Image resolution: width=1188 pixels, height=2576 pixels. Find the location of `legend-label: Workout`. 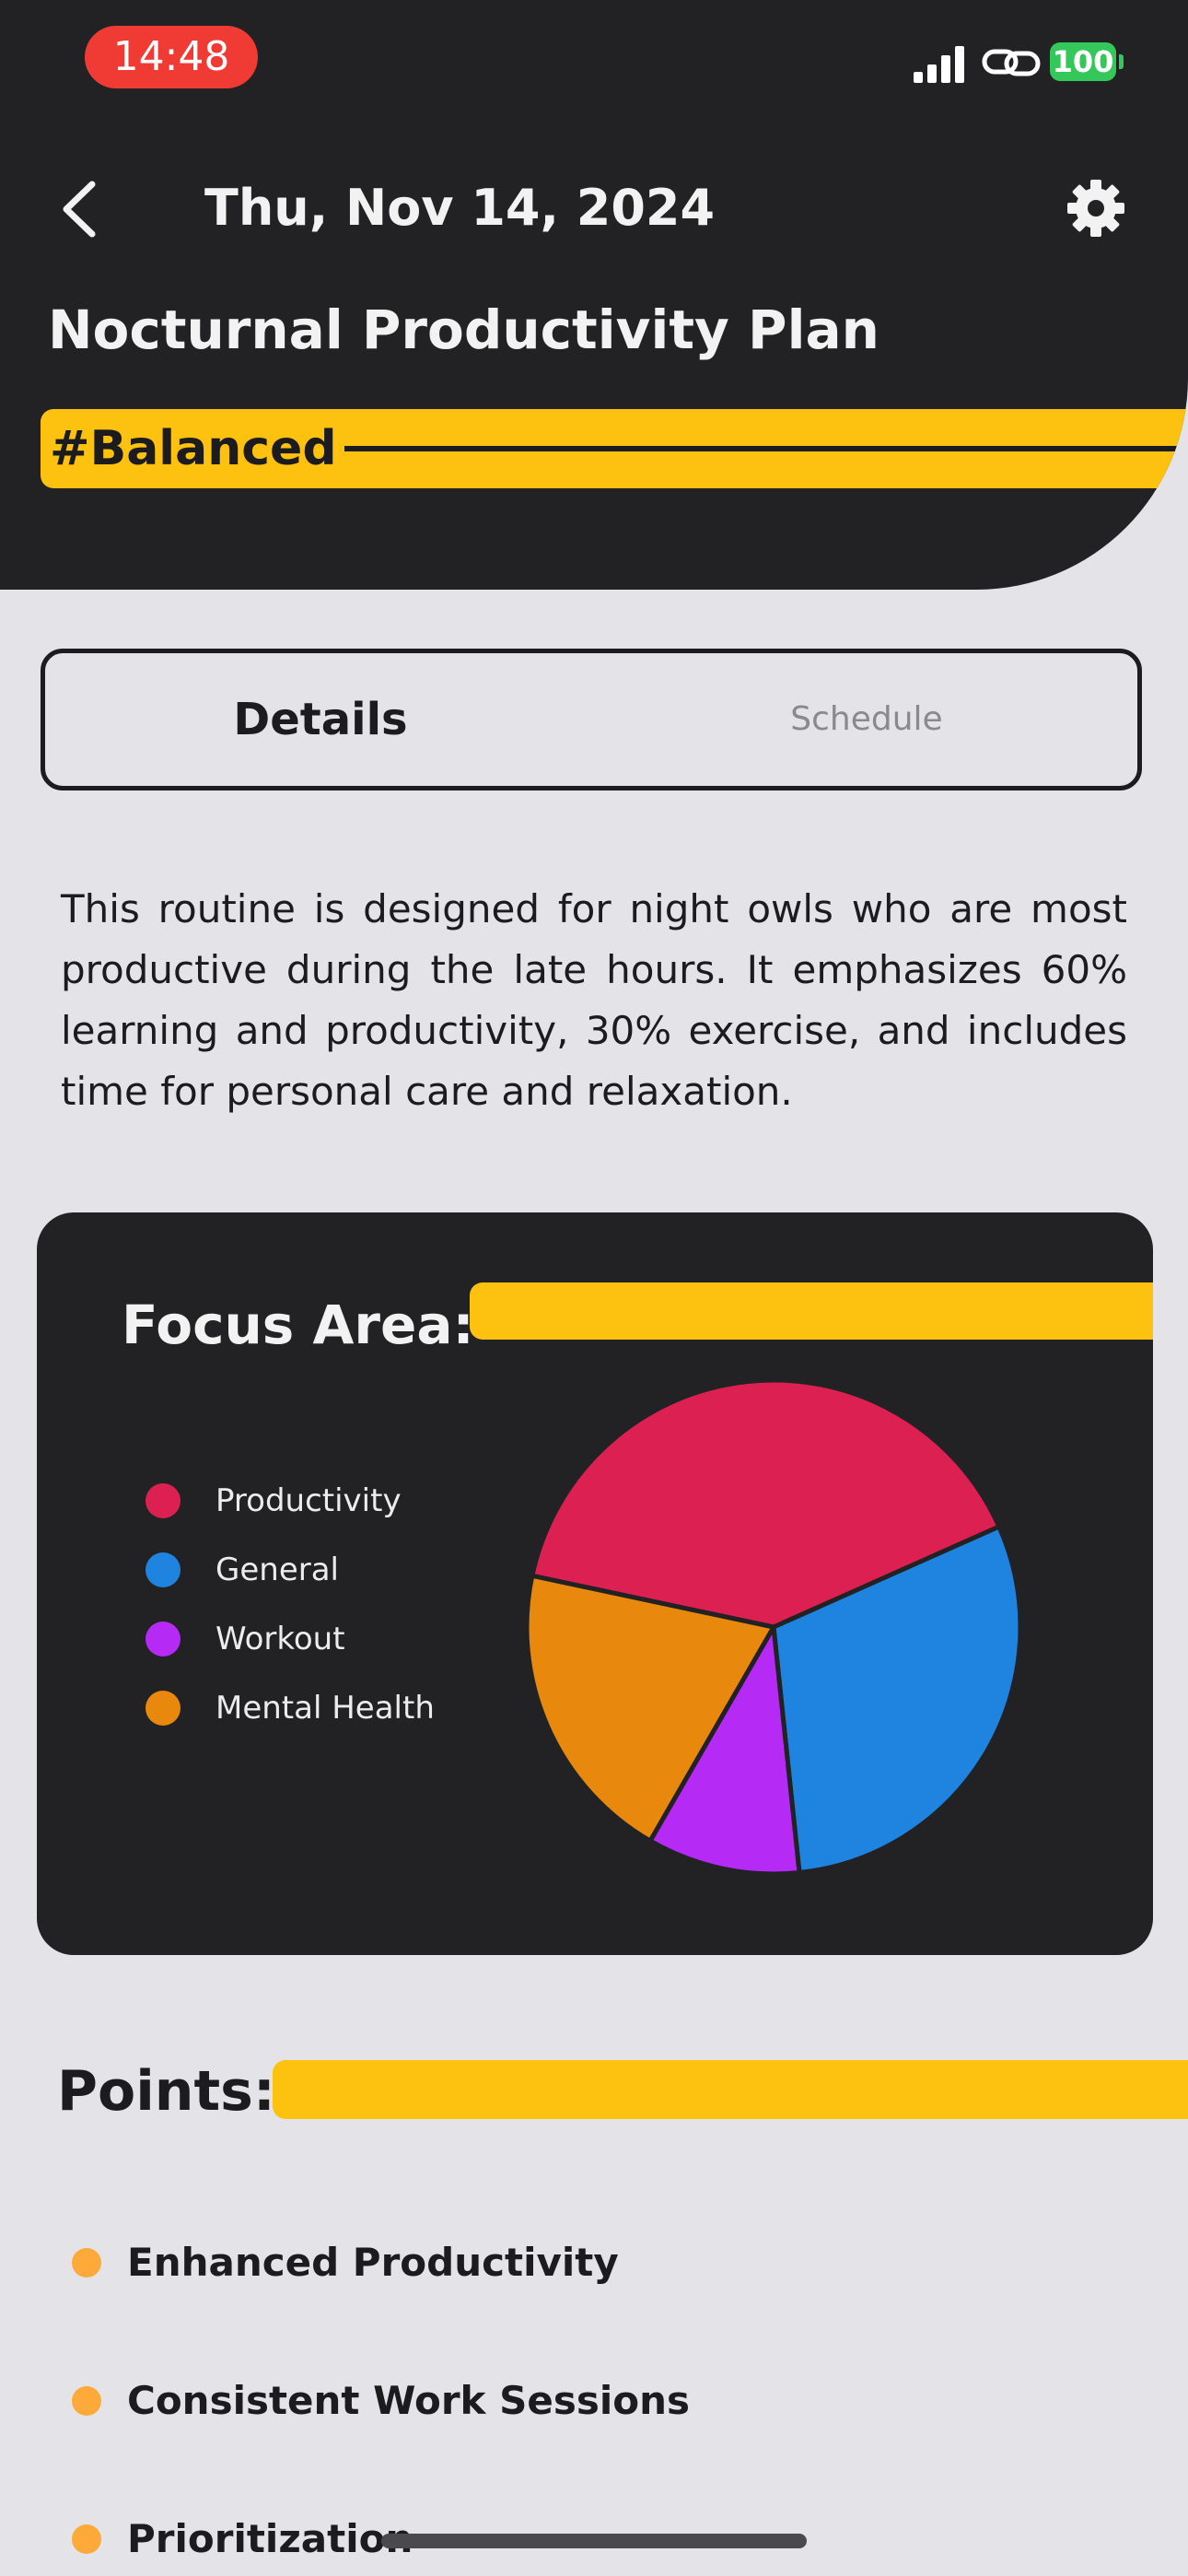

legend-label: Workout is located at coordinates (280, 1639).